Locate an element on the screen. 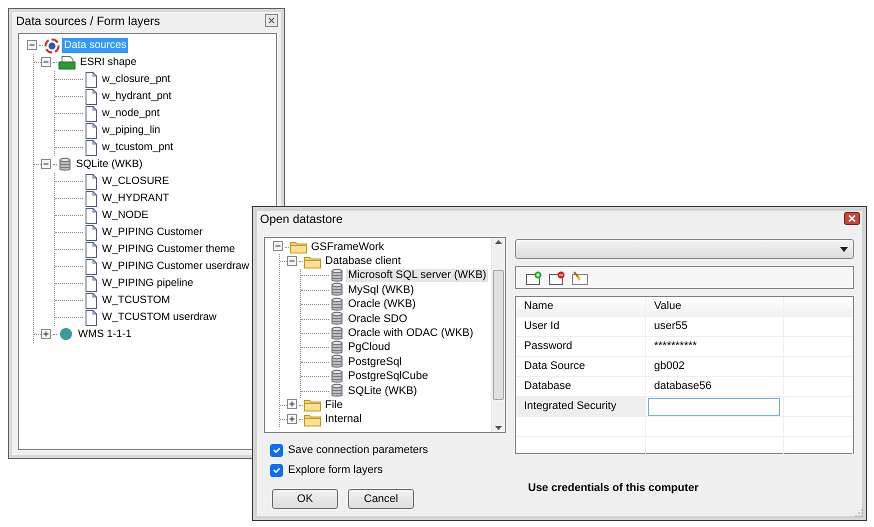  tree-item: w_closure_pnt is located at coordinates (136, 79).